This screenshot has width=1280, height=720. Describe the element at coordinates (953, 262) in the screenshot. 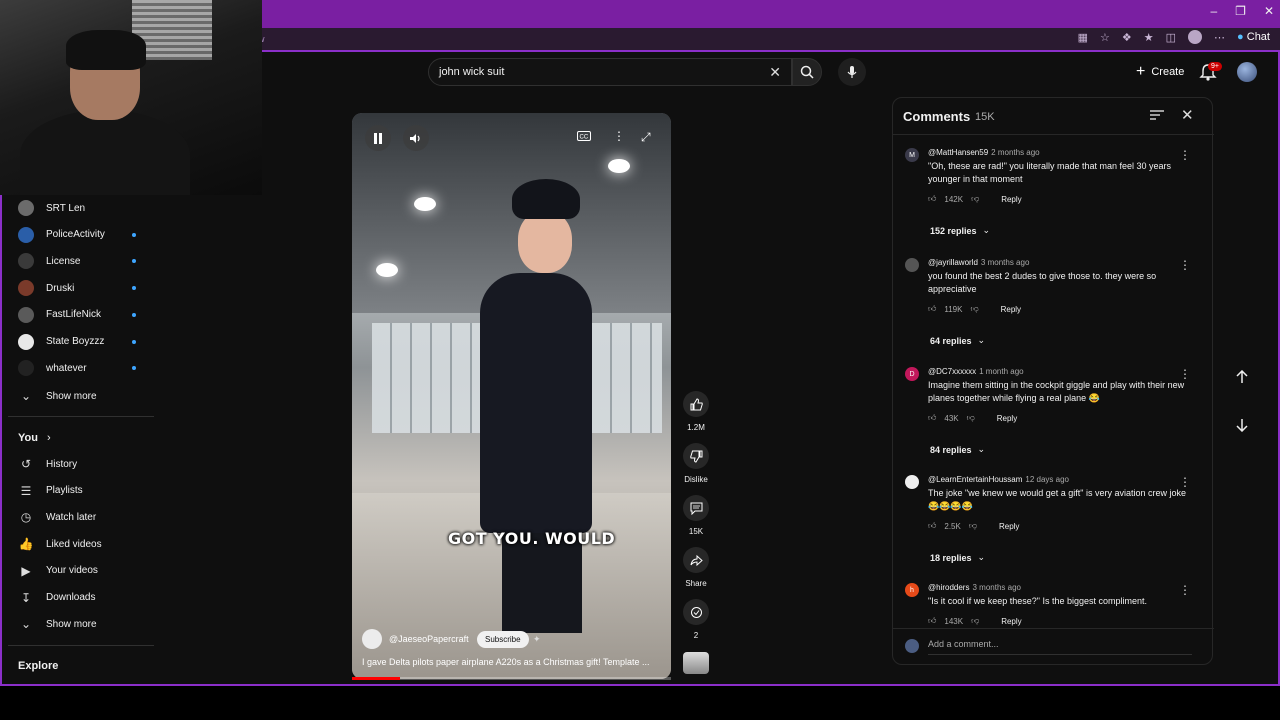

I see `comment-author: @jayrillaworld` at that location.